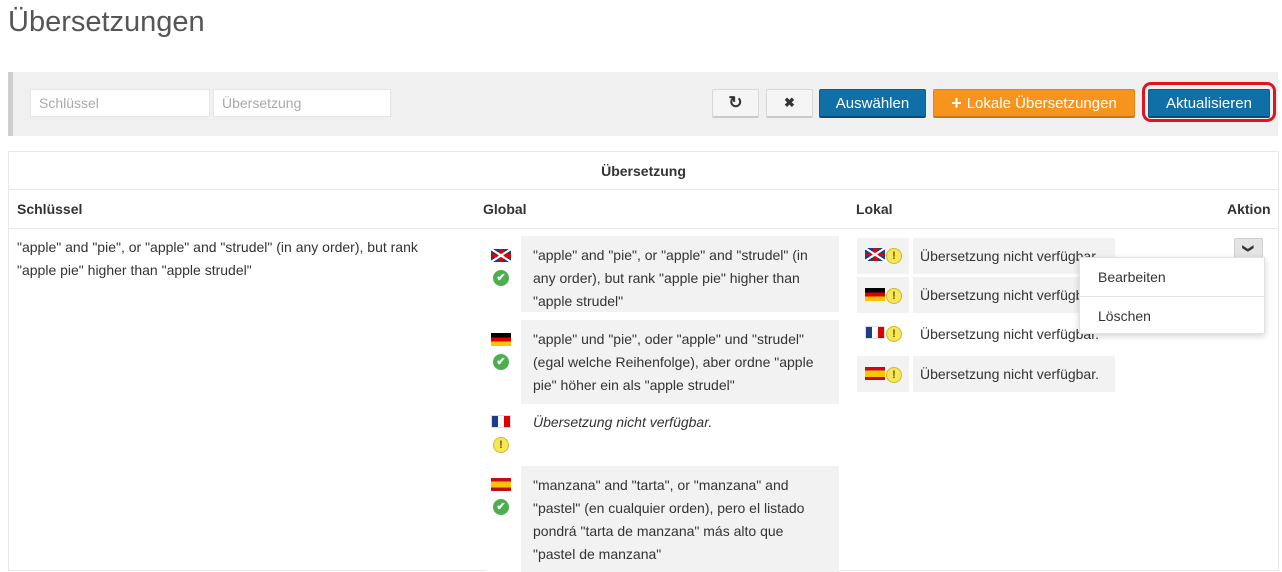  I want to click on menu-item-edit: Bearbeiten, so click(1172, 277).